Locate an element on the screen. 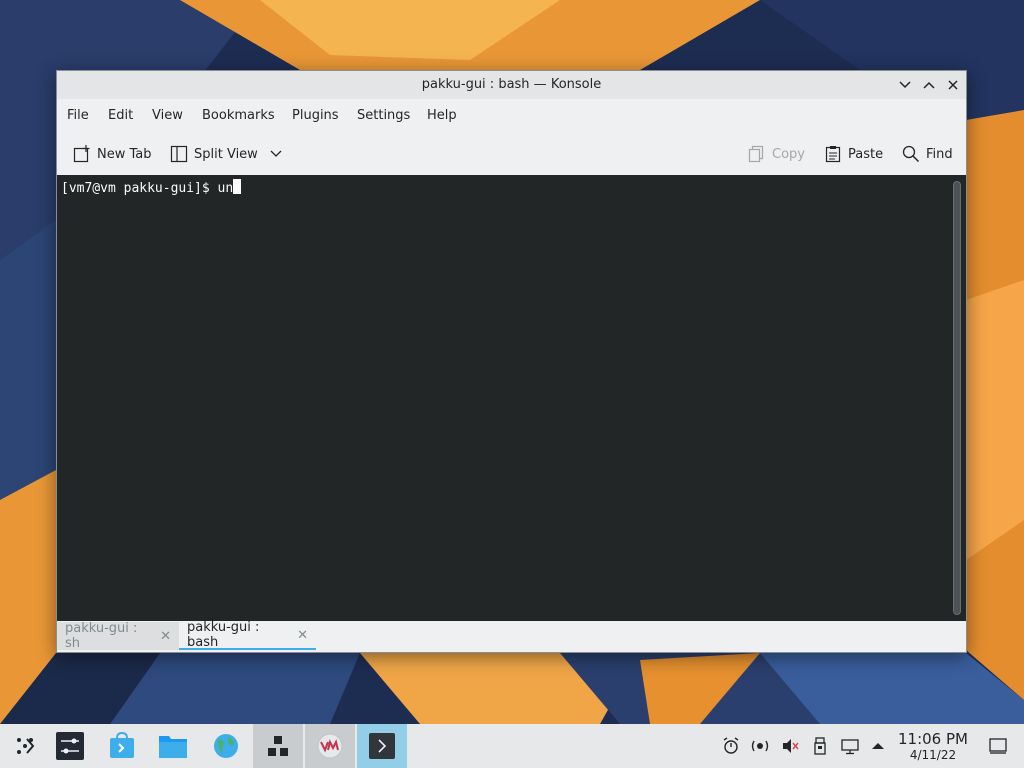  settings-icon is located at coordinates (70, 746).